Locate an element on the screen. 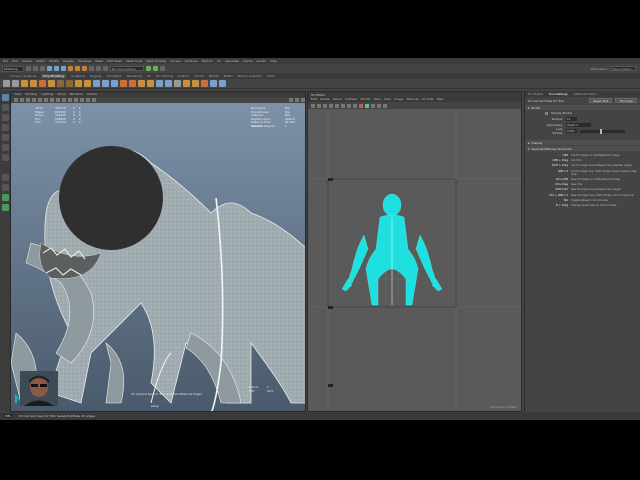  uv-red-channel-icon is located at coordinates (361, 105).